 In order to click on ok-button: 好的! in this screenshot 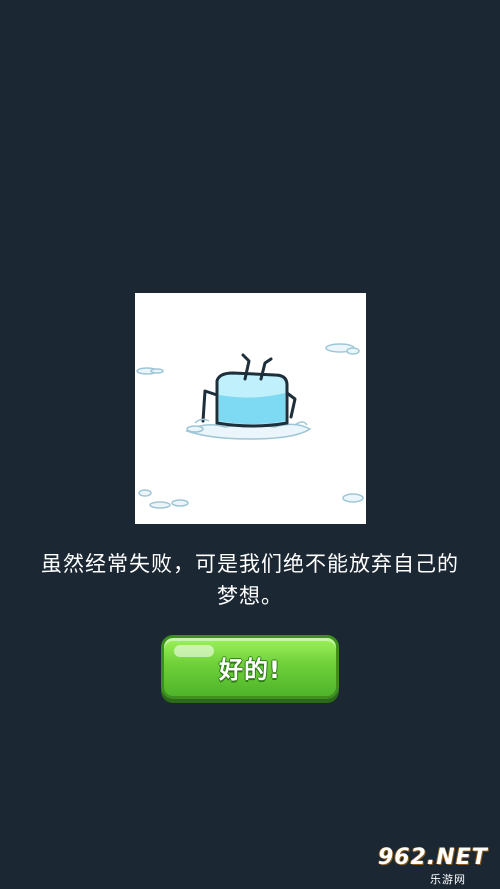, I will do `click(250, 667)`.